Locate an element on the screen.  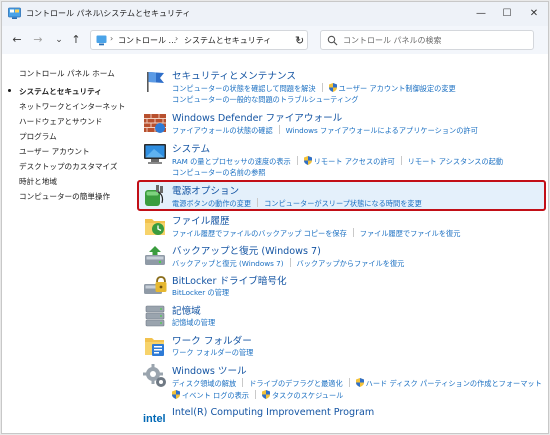
refresh-button: ↻ is located at coordinates (299, 40).